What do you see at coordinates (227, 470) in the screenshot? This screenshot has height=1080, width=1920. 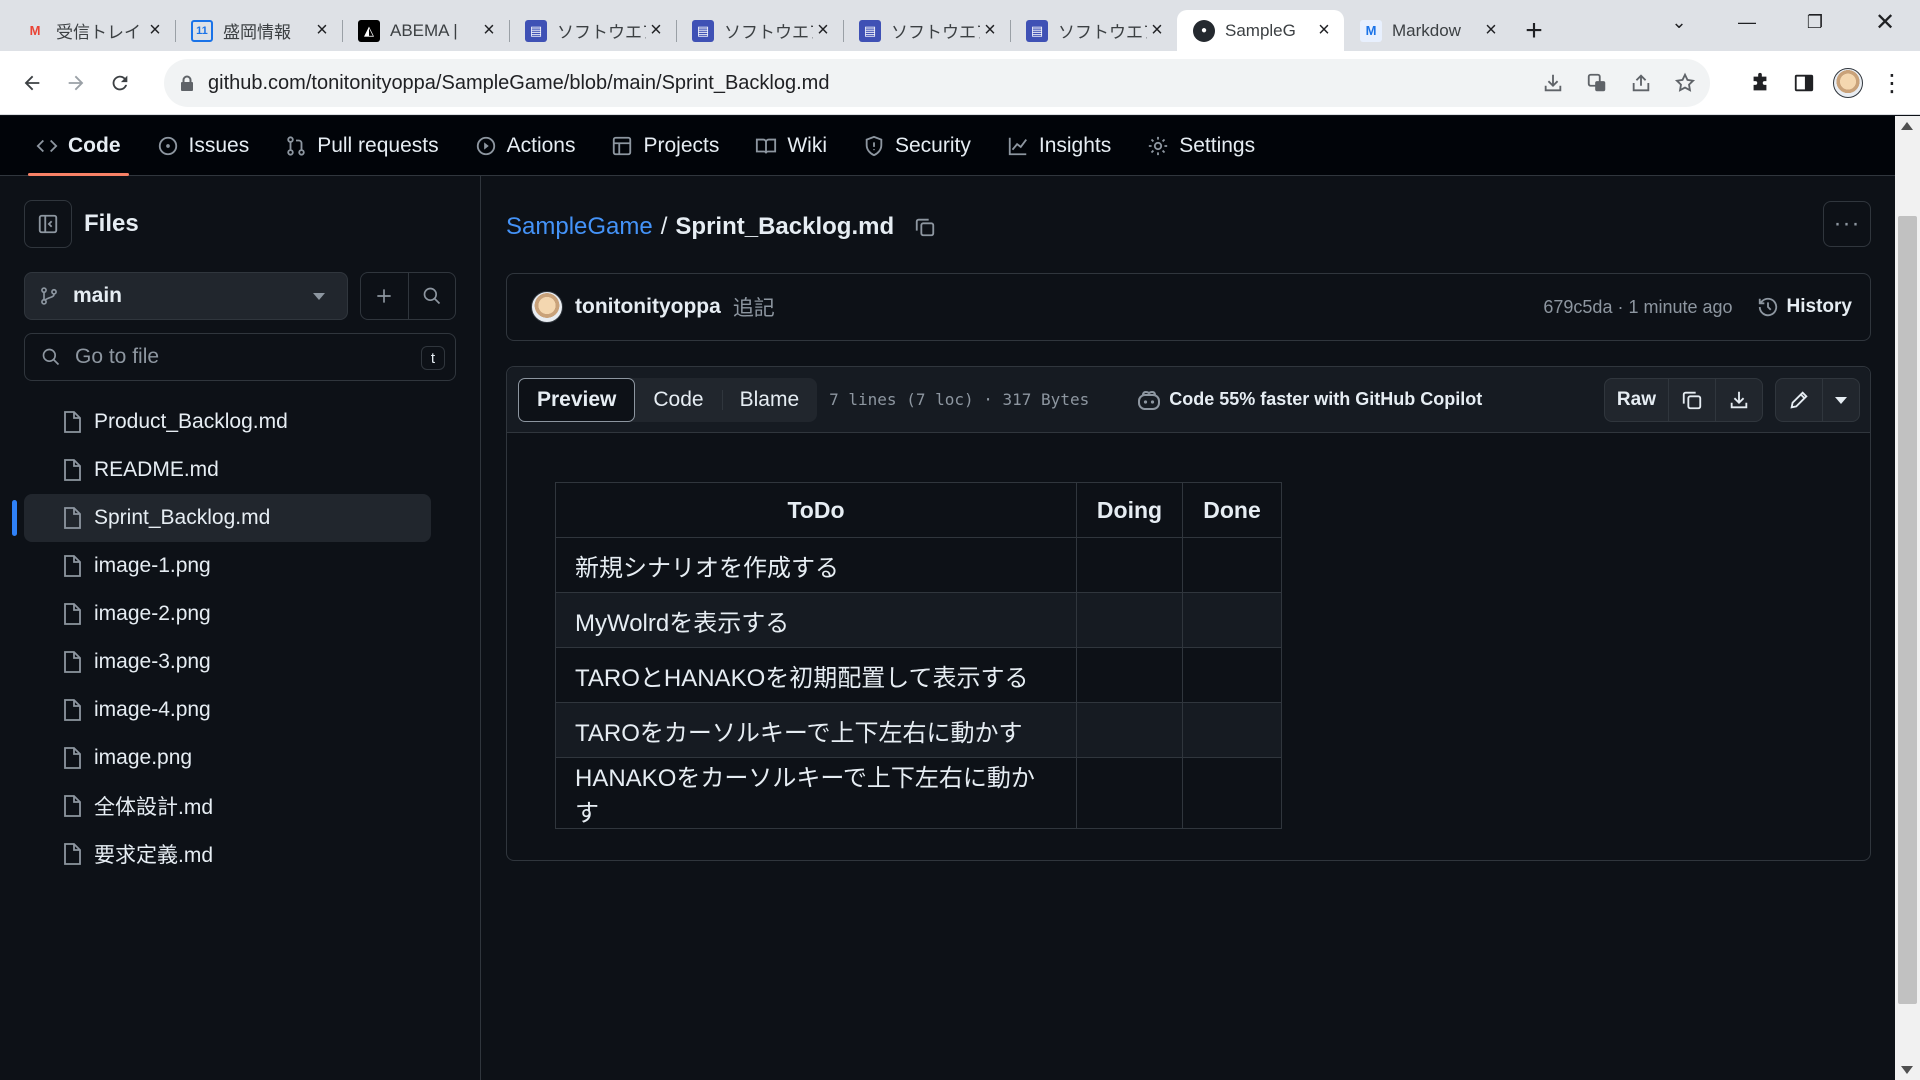 I see `file-item: README.md` at bounding box center [227, 470].